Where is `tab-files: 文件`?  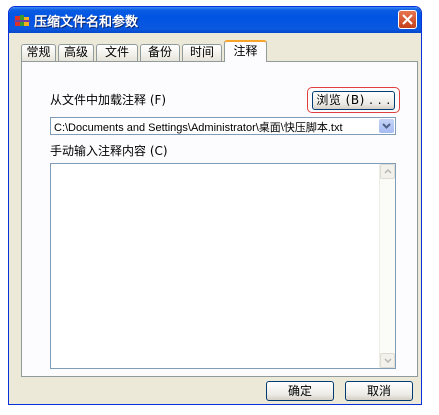
tab-files: 文件 is located at coordinates (117, 52).